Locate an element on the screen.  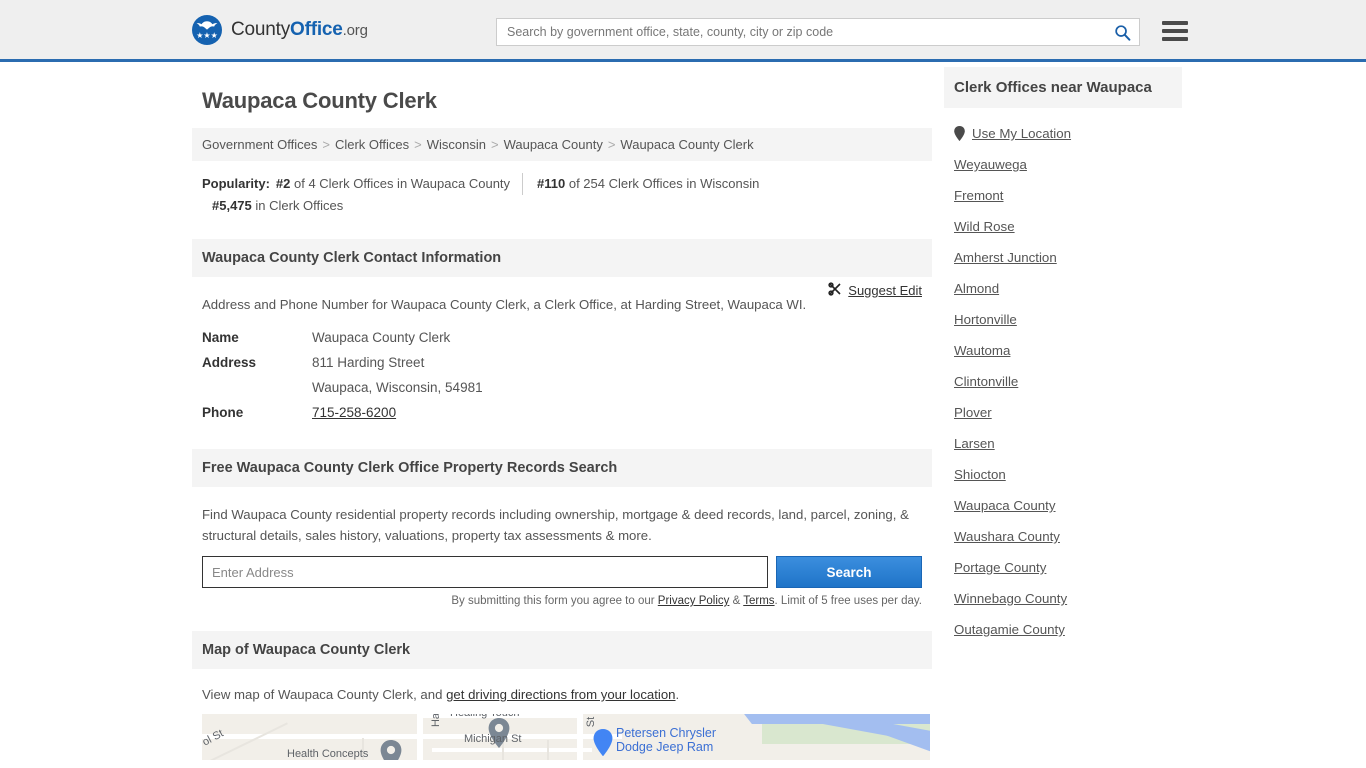
breadcrumb-item: Waupaca County Clerk is located at coordinates (687, 144).